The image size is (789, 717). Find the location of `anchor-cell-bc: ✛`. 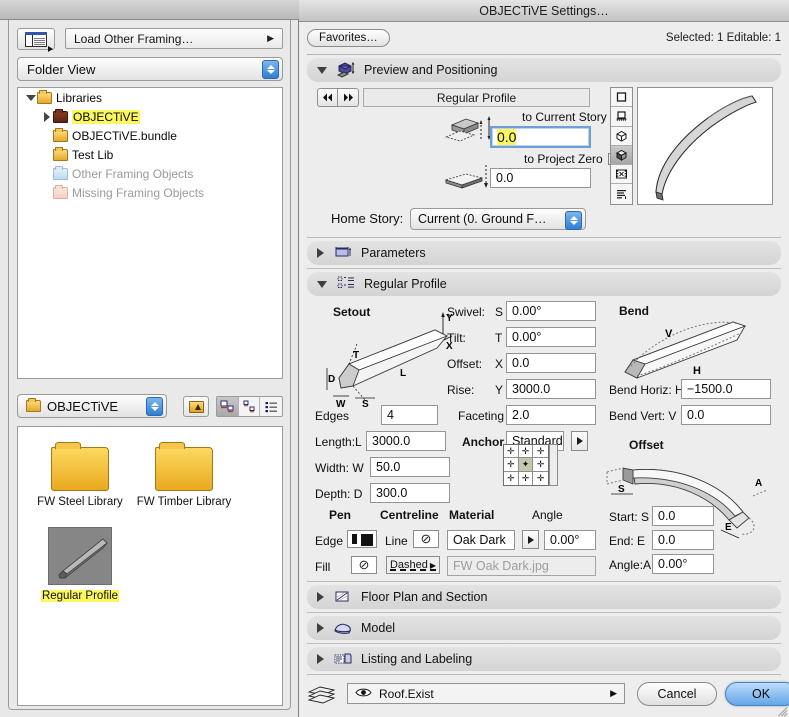

anchor-cell-bc: ✛ is located at coordinates (526, 478).